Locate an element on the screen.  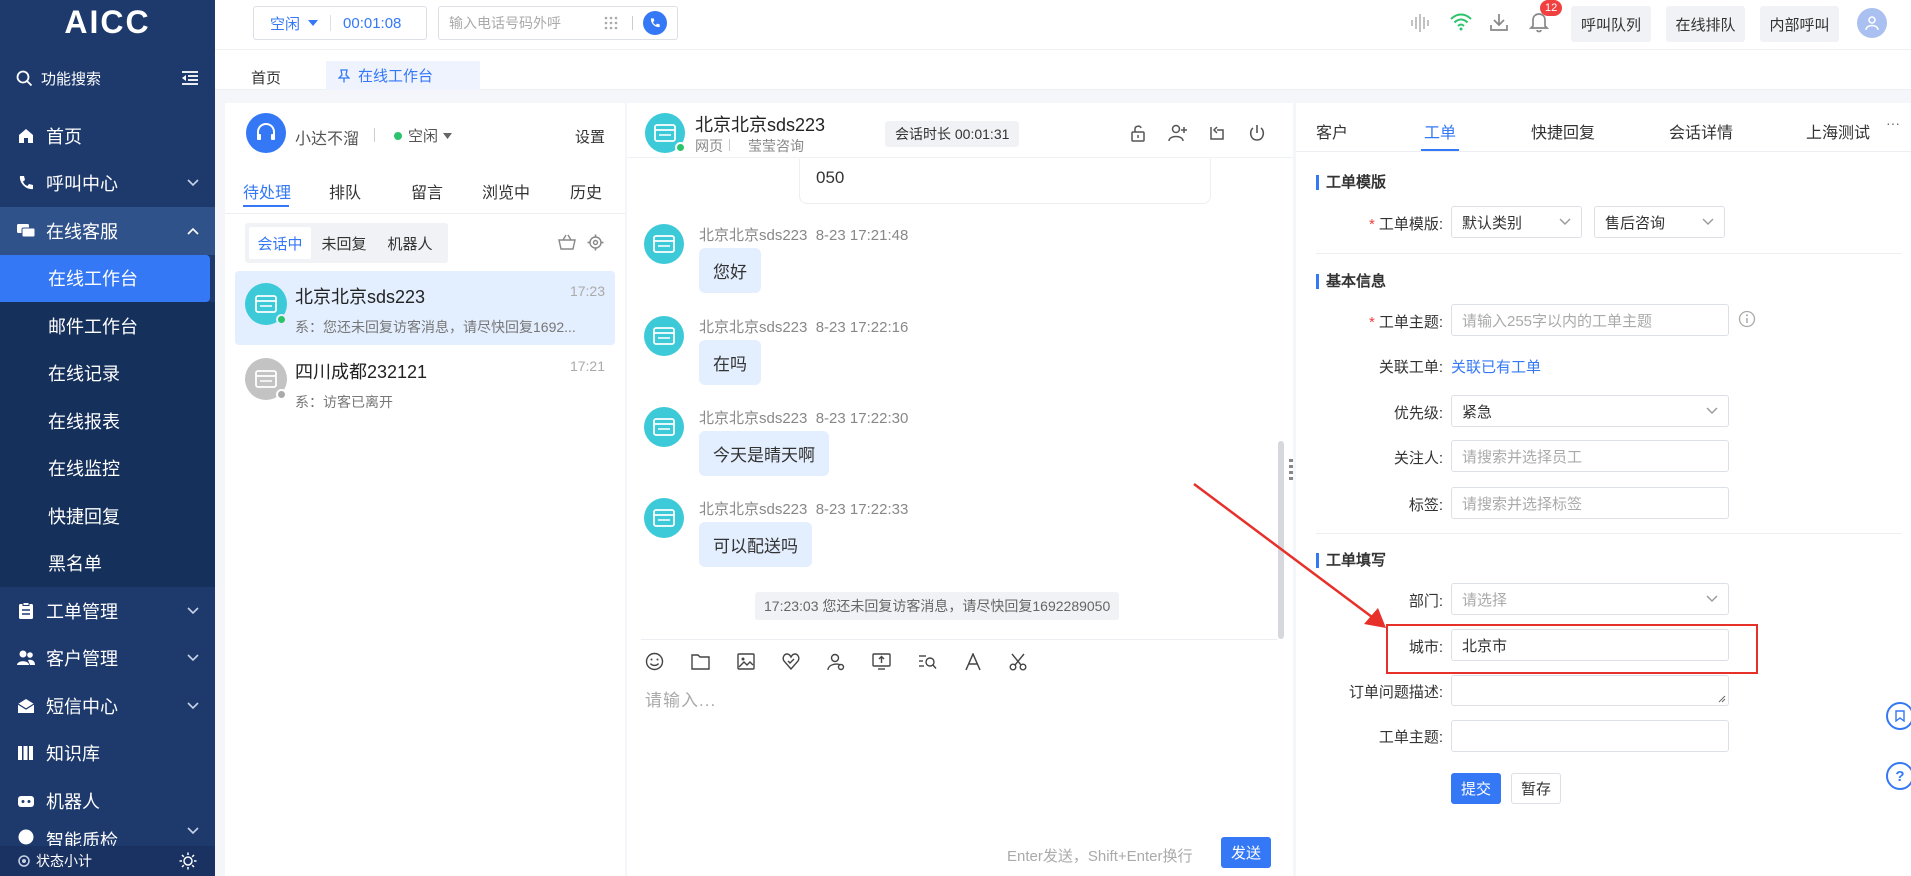
agent-status-dropdown: 空闲 is located at coordinates (423, 135).